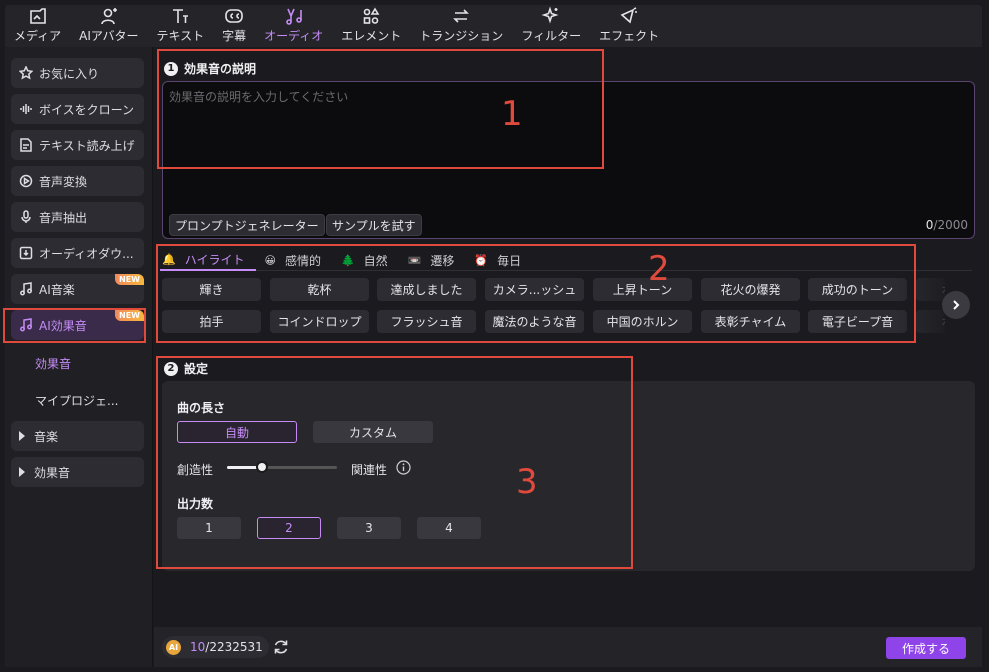 The height and width of the screenshot is (672, 989). What do you see at coordinates (26, 253) in the screenshot?
I see `download-icon` at bounding box center [26, 253].